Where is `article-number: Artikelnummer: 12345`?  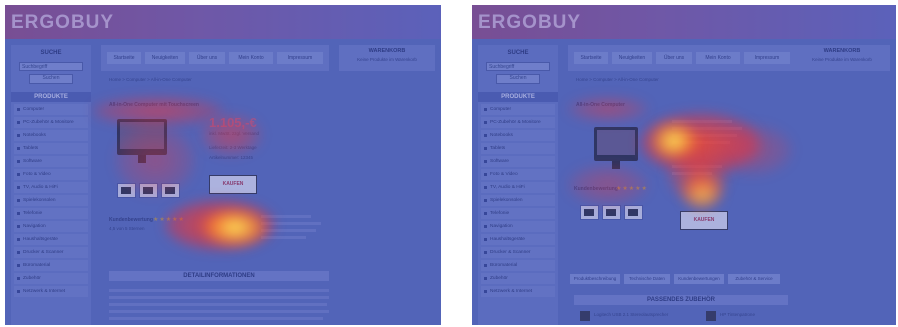 article-number: Artikelnummer: 12345 is located at coordinates (231, 157).